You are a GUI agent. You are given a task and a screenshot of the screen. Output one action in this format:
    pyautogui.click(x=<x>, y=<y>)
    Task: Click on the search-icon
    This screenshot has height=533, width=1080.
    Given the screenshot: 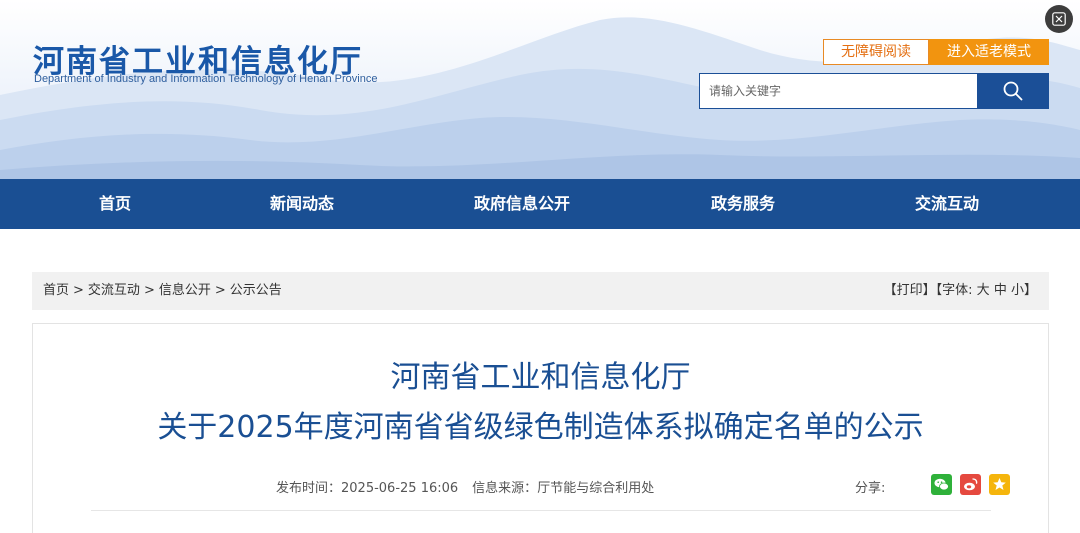 What is the action you would take?
    pyautogui.click(x=1013, y=91)
    